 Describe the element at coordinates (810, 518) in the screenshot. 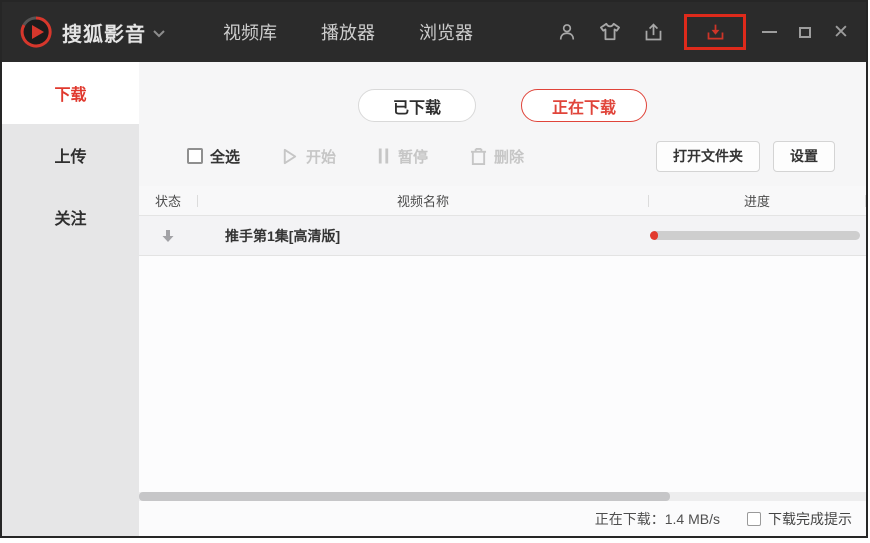

I see `notify-label: 下载完成提示` at that location.